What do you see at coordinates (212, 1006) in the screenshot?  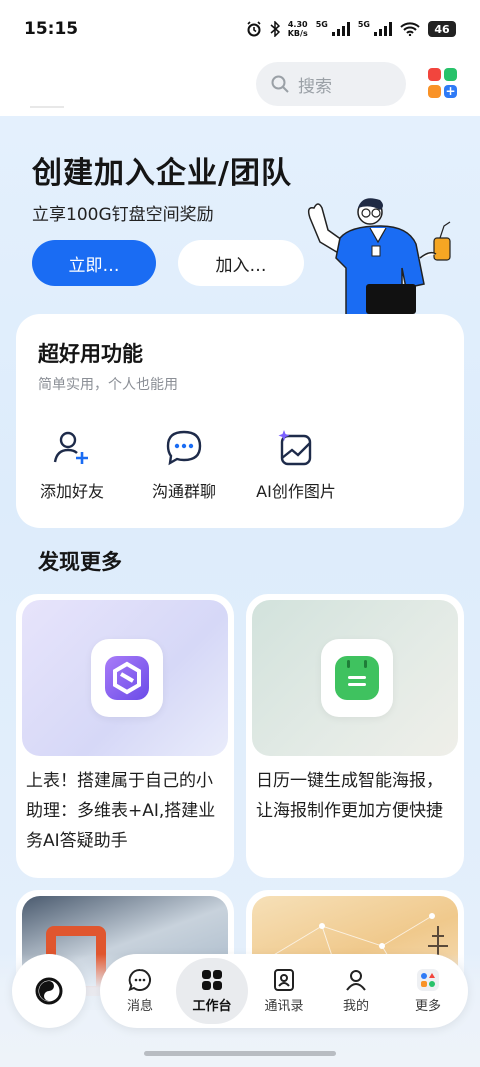 I see `tab-label: 工作台` at bounding box center [212, 1006].